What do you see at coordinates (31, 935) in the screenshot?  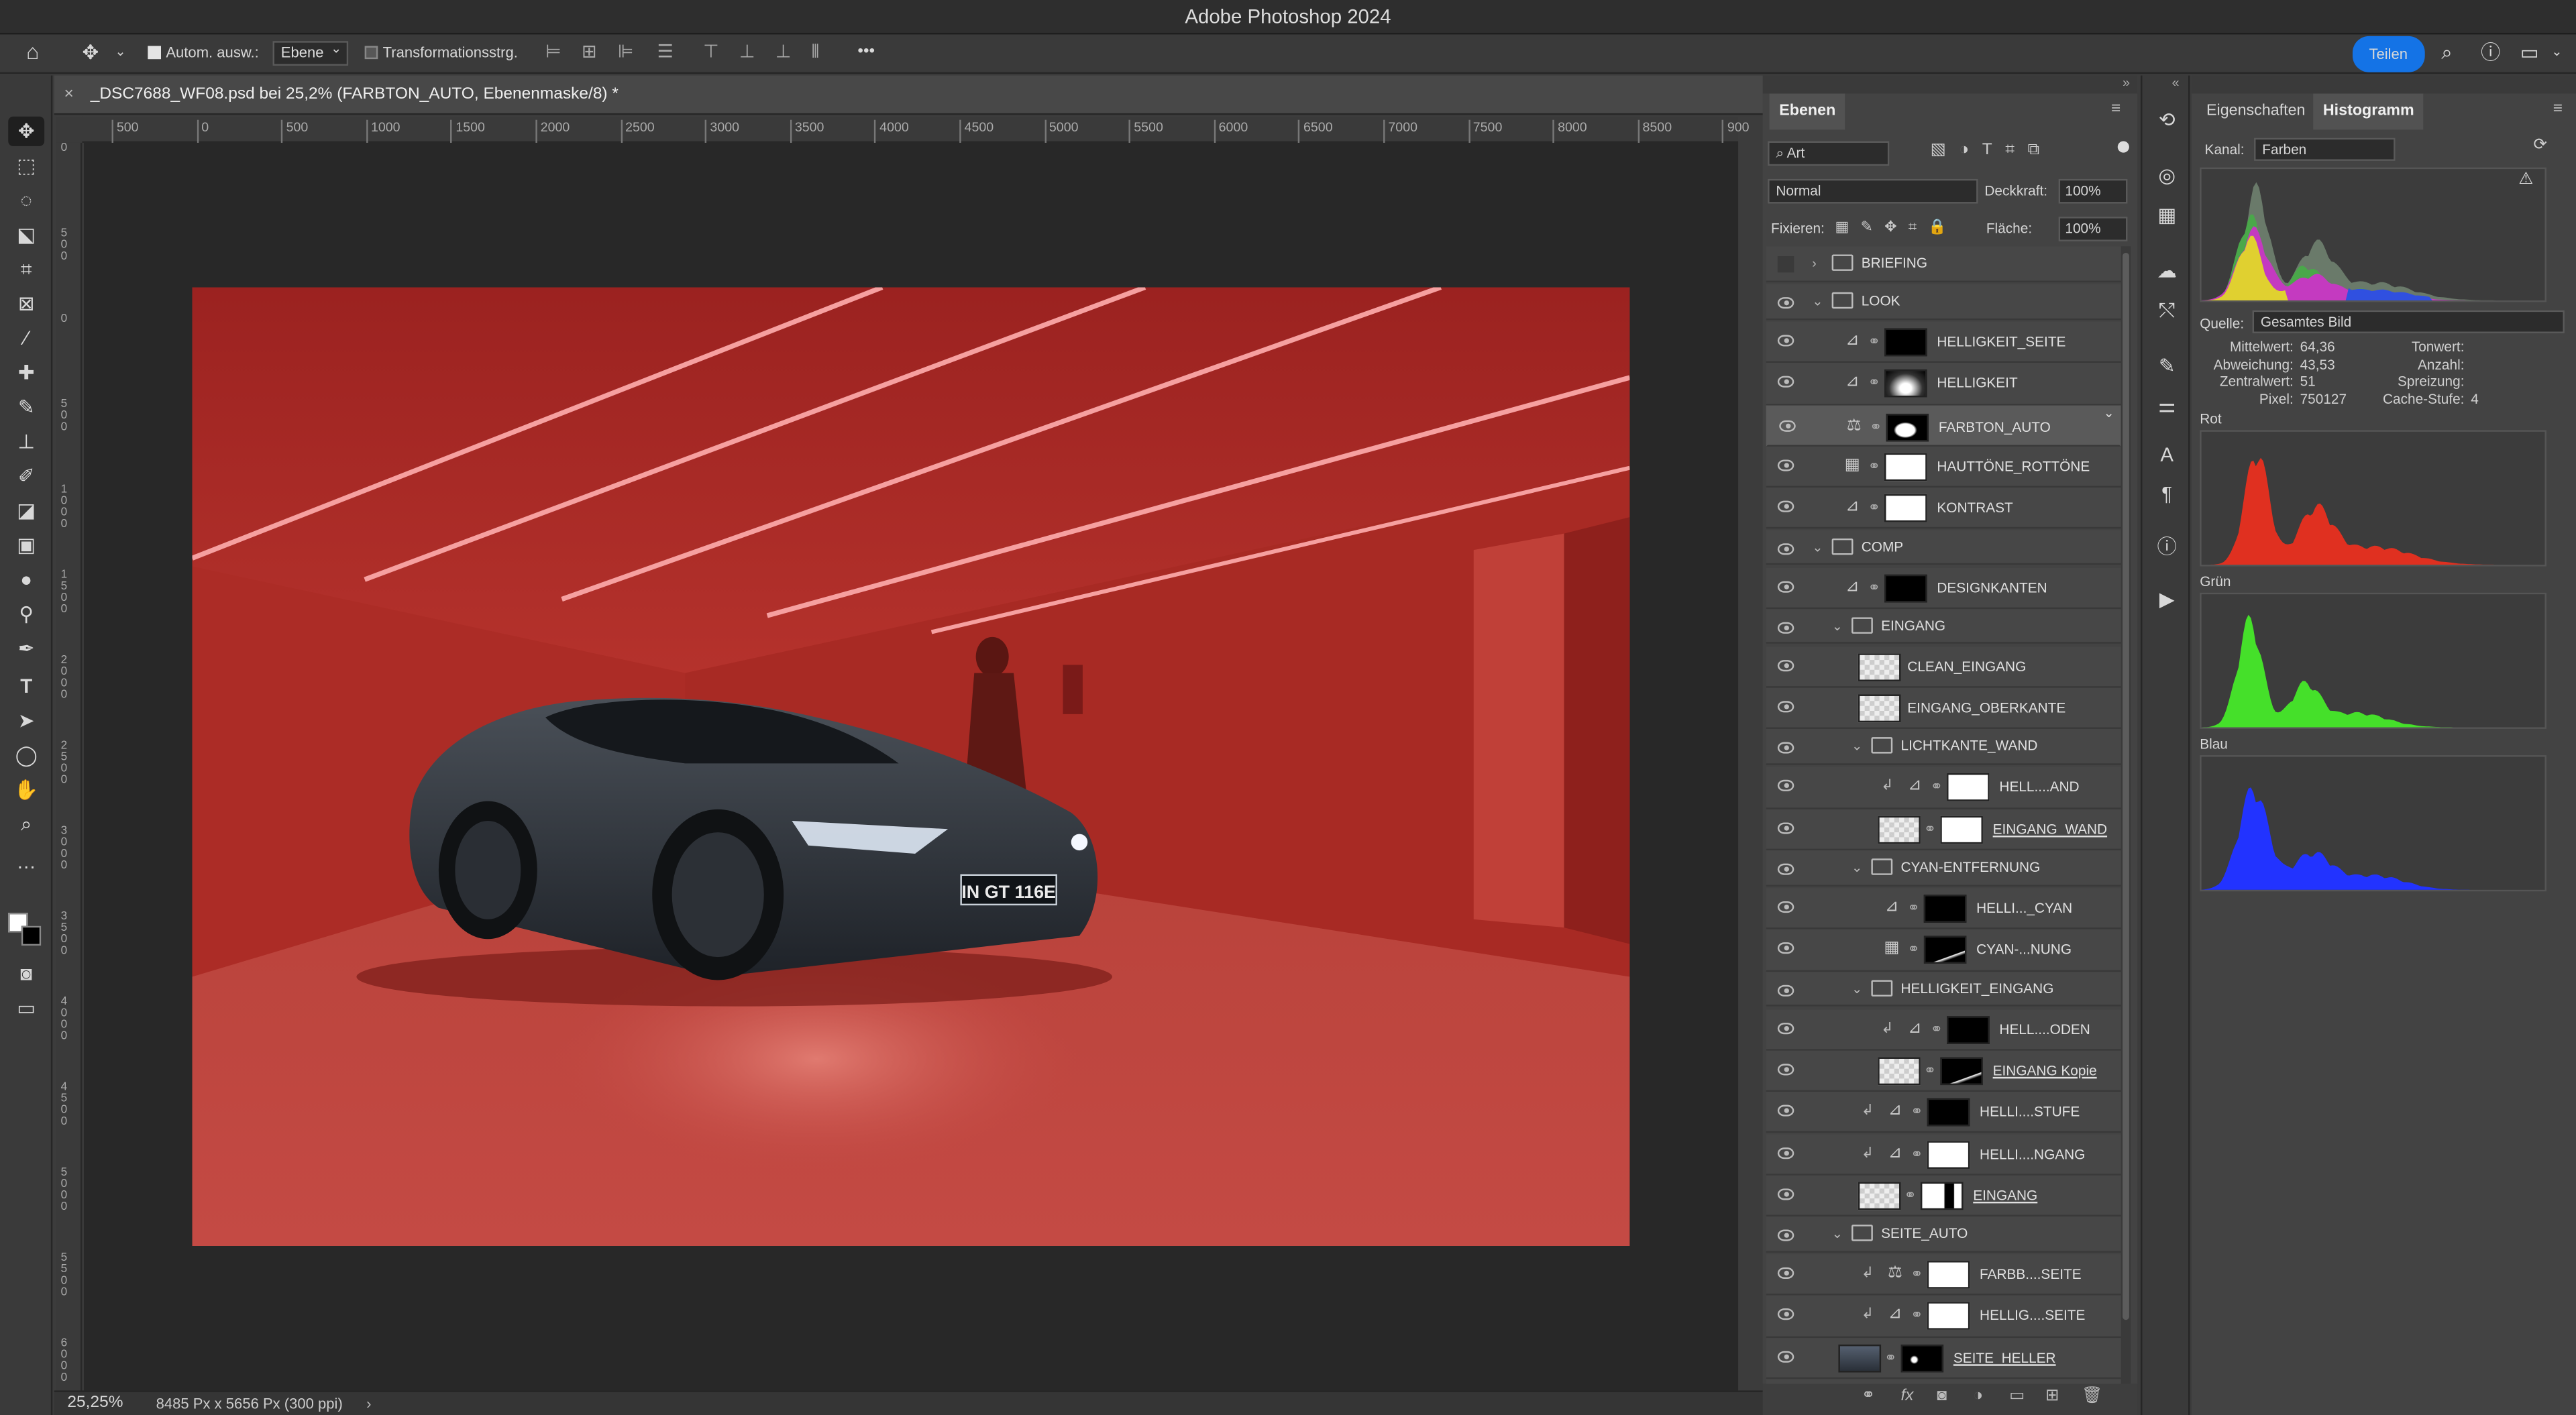 I see `background-color-swatch` at bounding box center [31, 935].